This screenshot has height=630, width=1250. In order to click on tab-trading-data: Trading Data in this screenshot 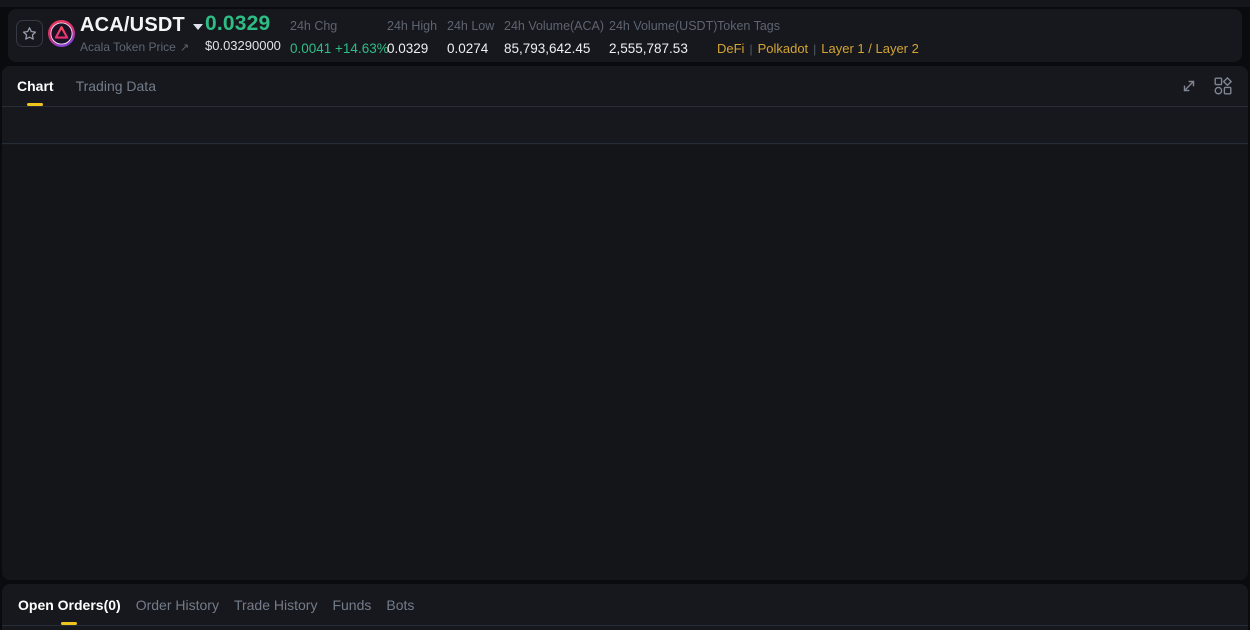, I will do `click(116, 86)`.